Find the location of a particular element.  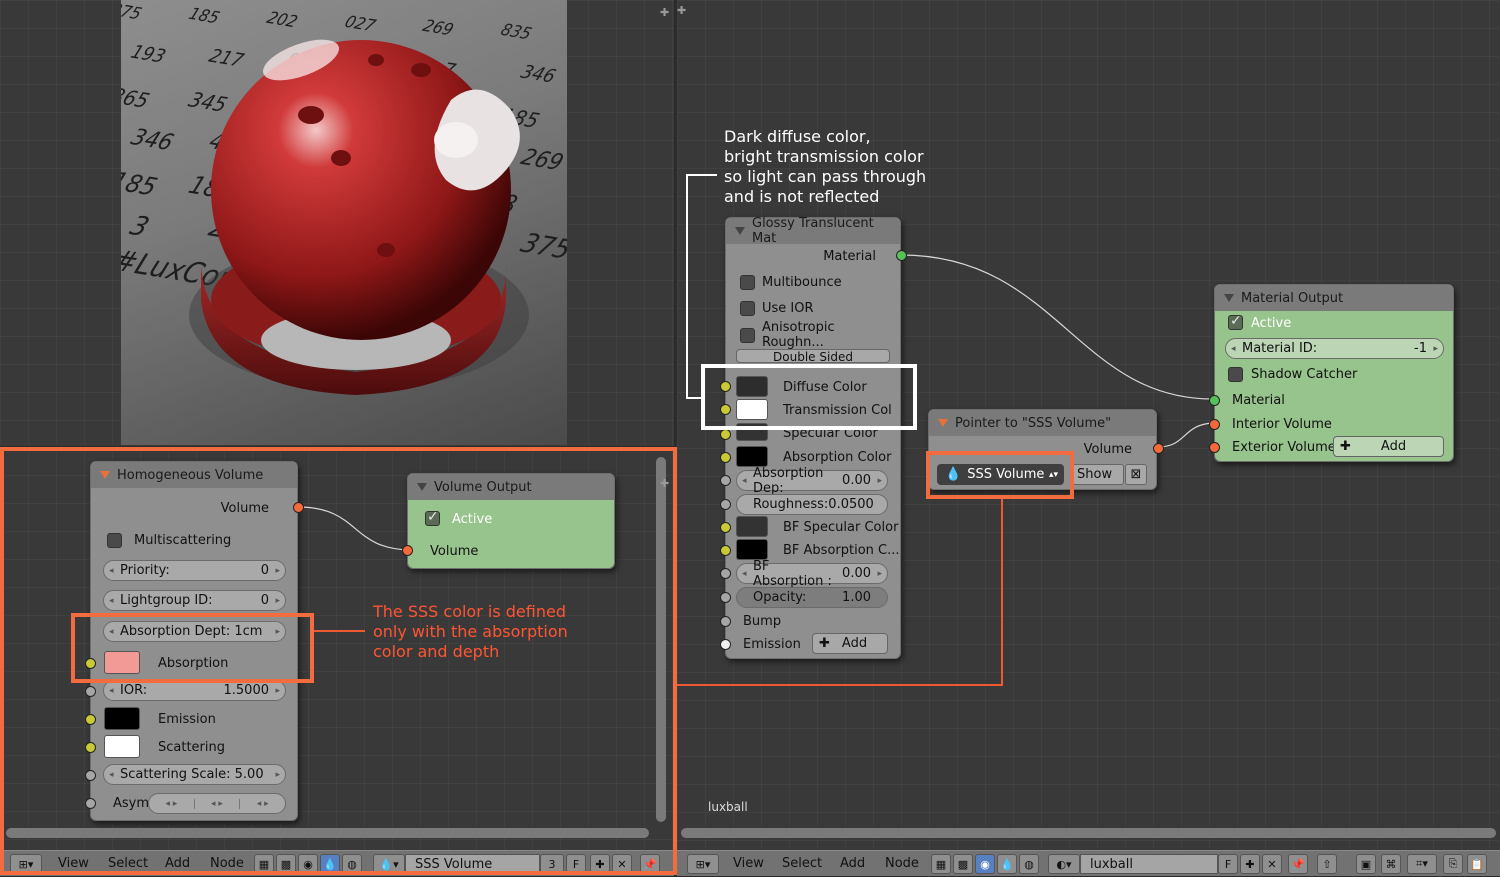

datablock-browse-icon: 💧▾ is located at coordinates (389, 864).